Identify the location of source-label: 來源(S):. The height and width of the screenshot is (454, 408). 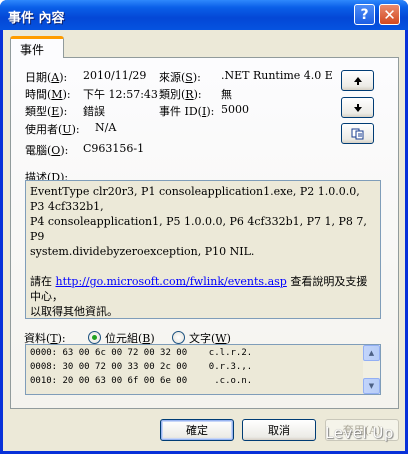
(180, 77).